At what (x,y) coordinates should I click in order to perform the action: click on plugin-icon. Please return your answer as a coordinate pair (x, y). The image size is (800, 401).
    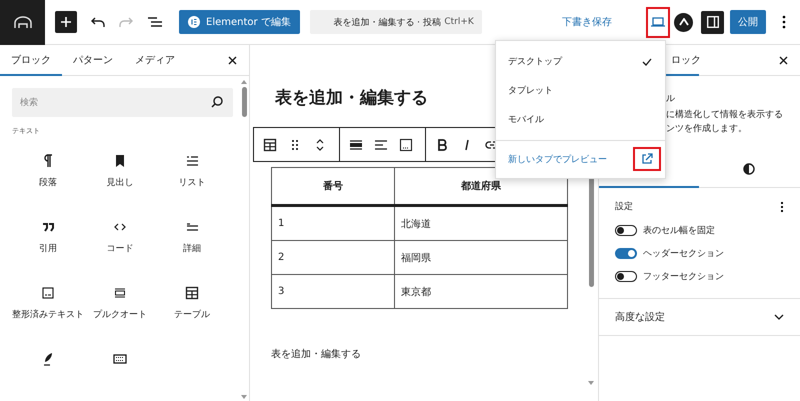
    Looking at the image, I should click on (683, 22).